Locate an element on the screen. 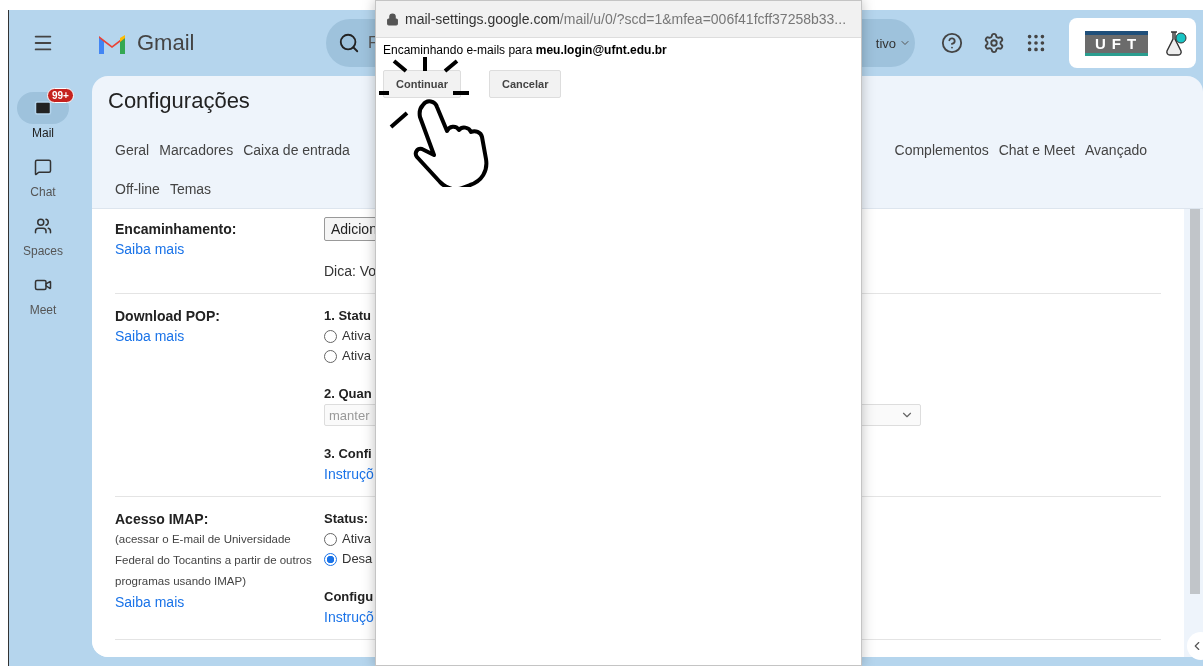 This screenshot has width=1203, height=666. confirmation-message: Encaminhando e-mails para meu.login@ufnt.edu.br is located at coordinates (525, 50).